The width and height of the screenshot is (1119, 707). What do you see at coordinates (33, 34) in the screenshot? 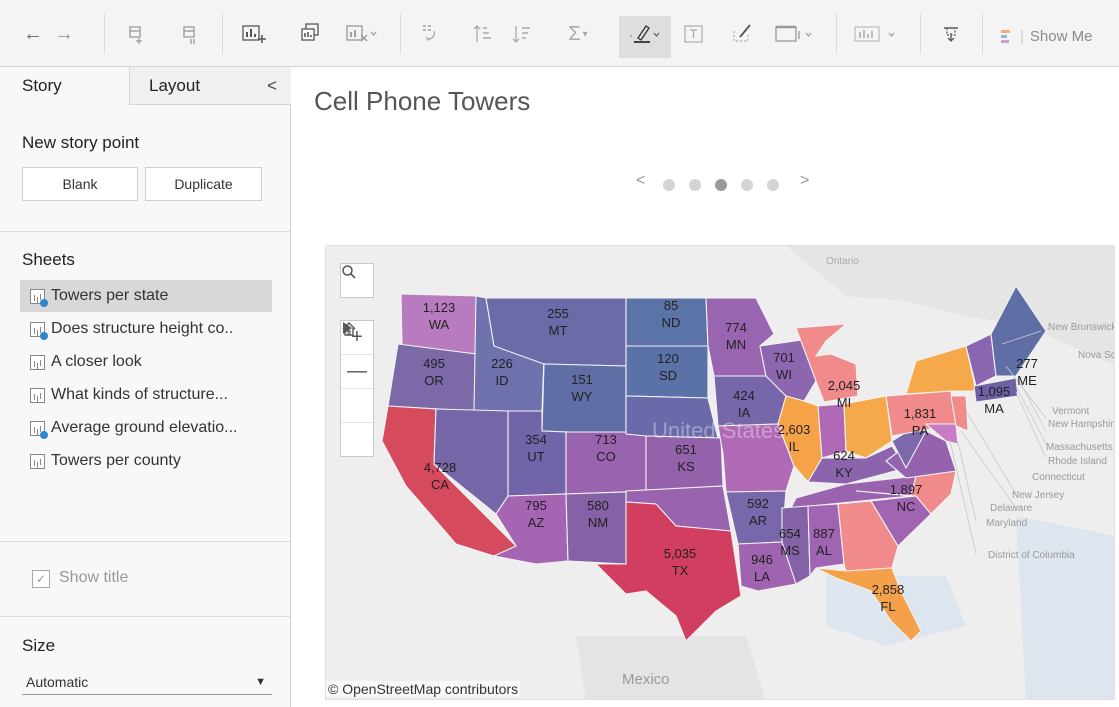
I see `back-icon: ←` at bounding box center [33, 34].